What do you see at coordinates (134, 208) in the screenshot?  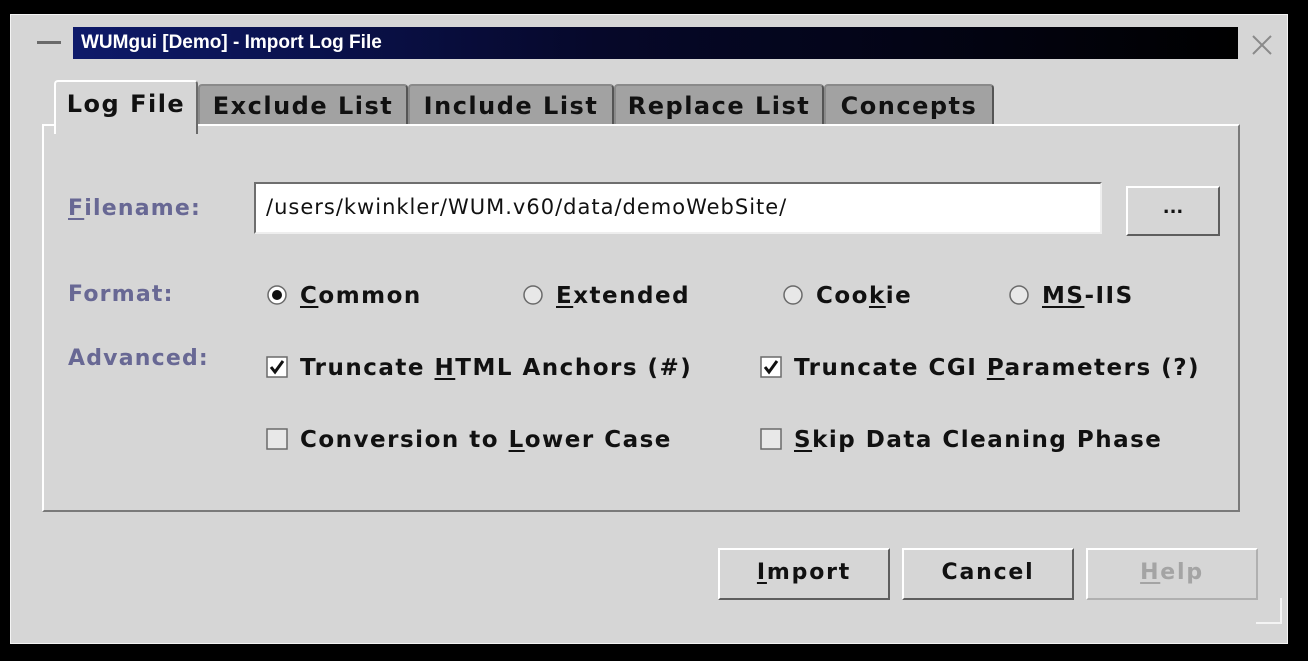 I see `filename-label: Filename:` at bounding box center [134, 208].